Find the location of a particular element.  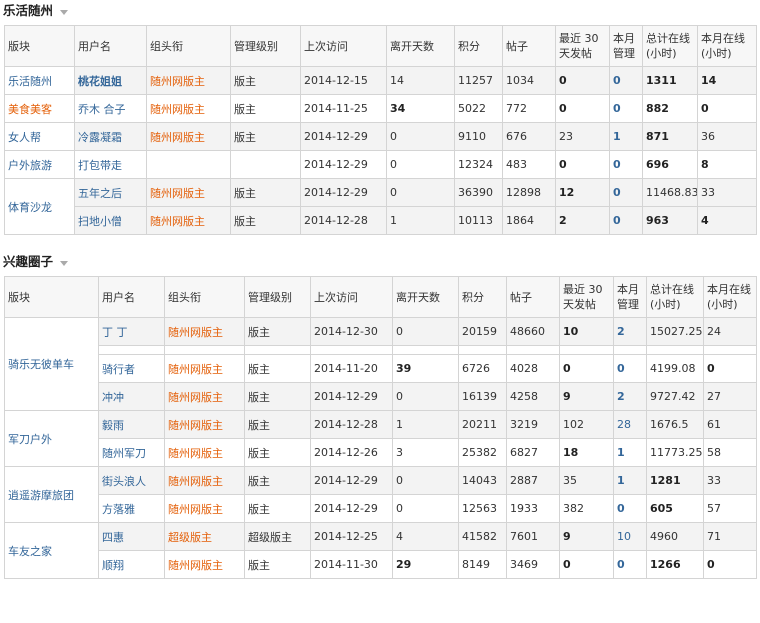

user-cell: 五年之后 is located at coordinates (110, 192).